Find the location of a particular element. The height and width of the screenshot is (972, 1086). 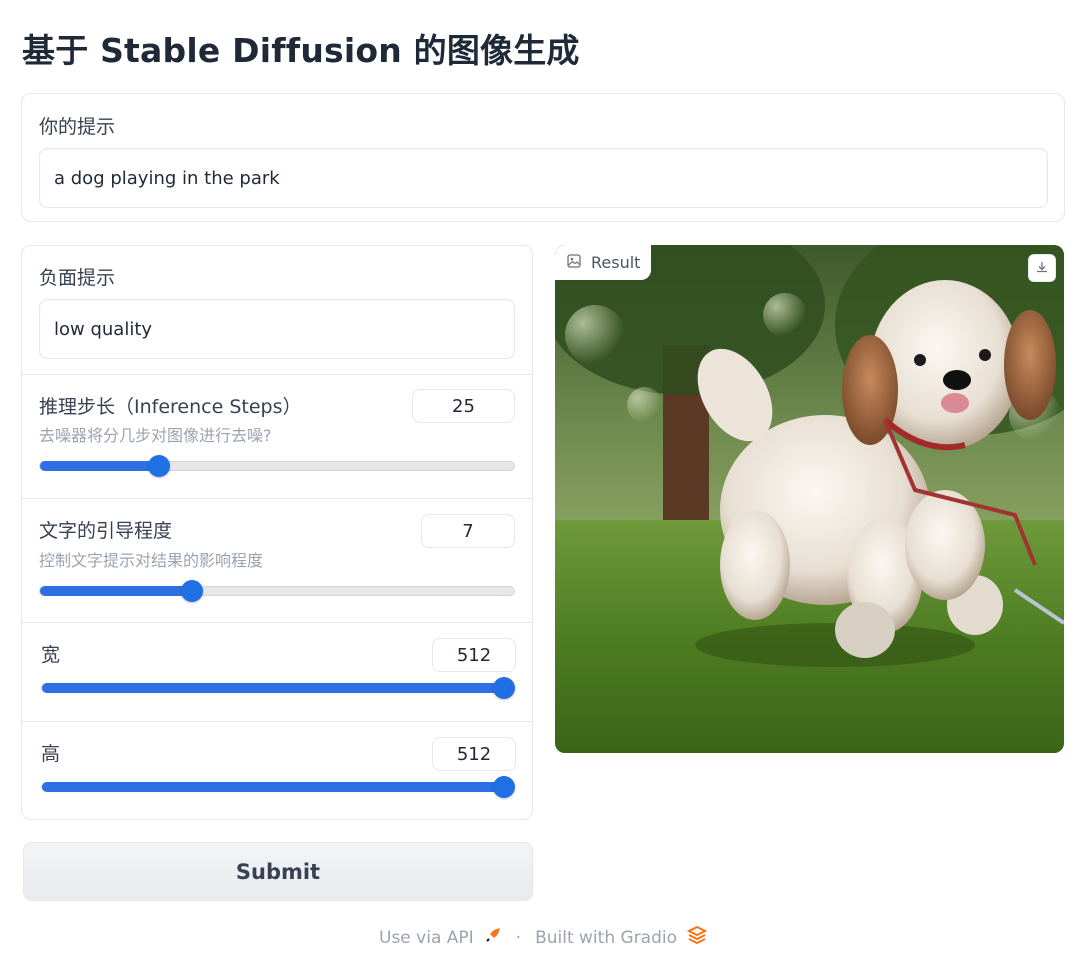

built-with-gradio-link: Built with Gradio is located at coordinates (606, 938).